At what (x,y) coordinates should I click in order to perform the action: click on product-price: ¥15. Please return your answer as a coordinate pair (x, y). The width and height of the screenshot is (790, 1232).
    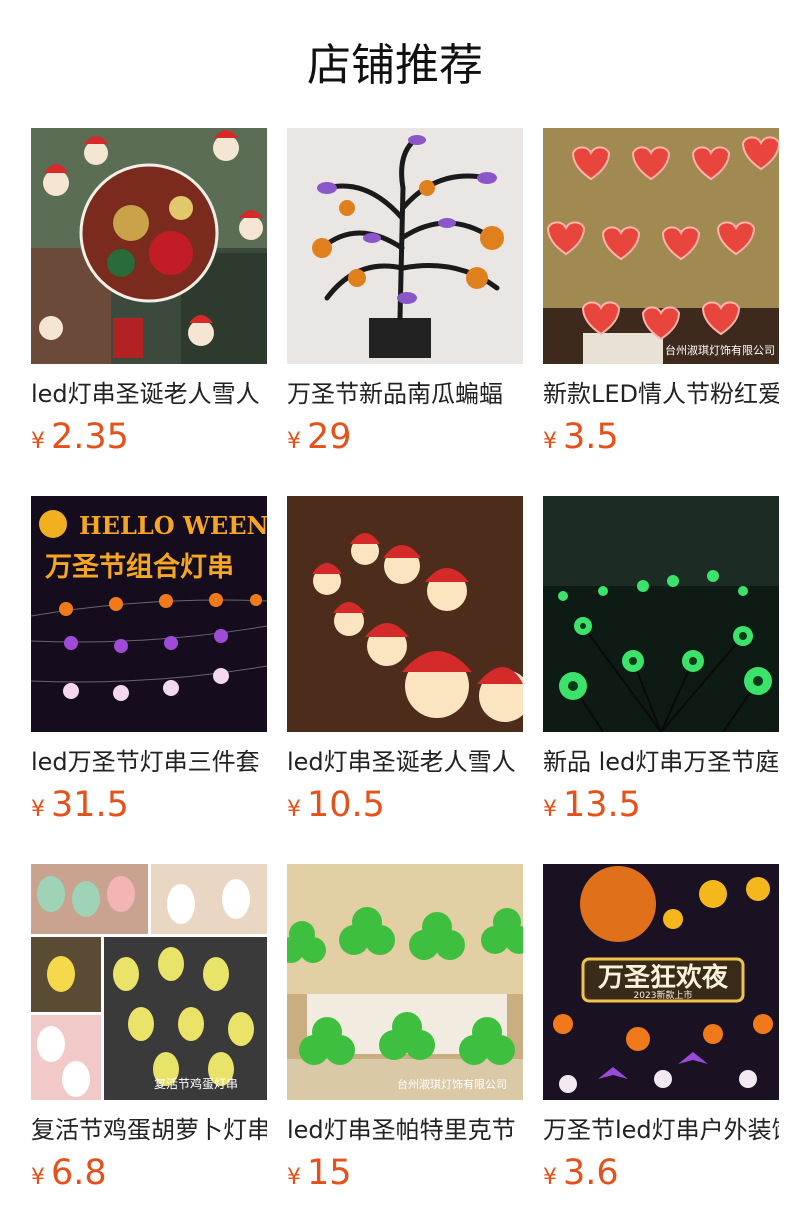
    Looking at the image, I should click on (405, 1173).